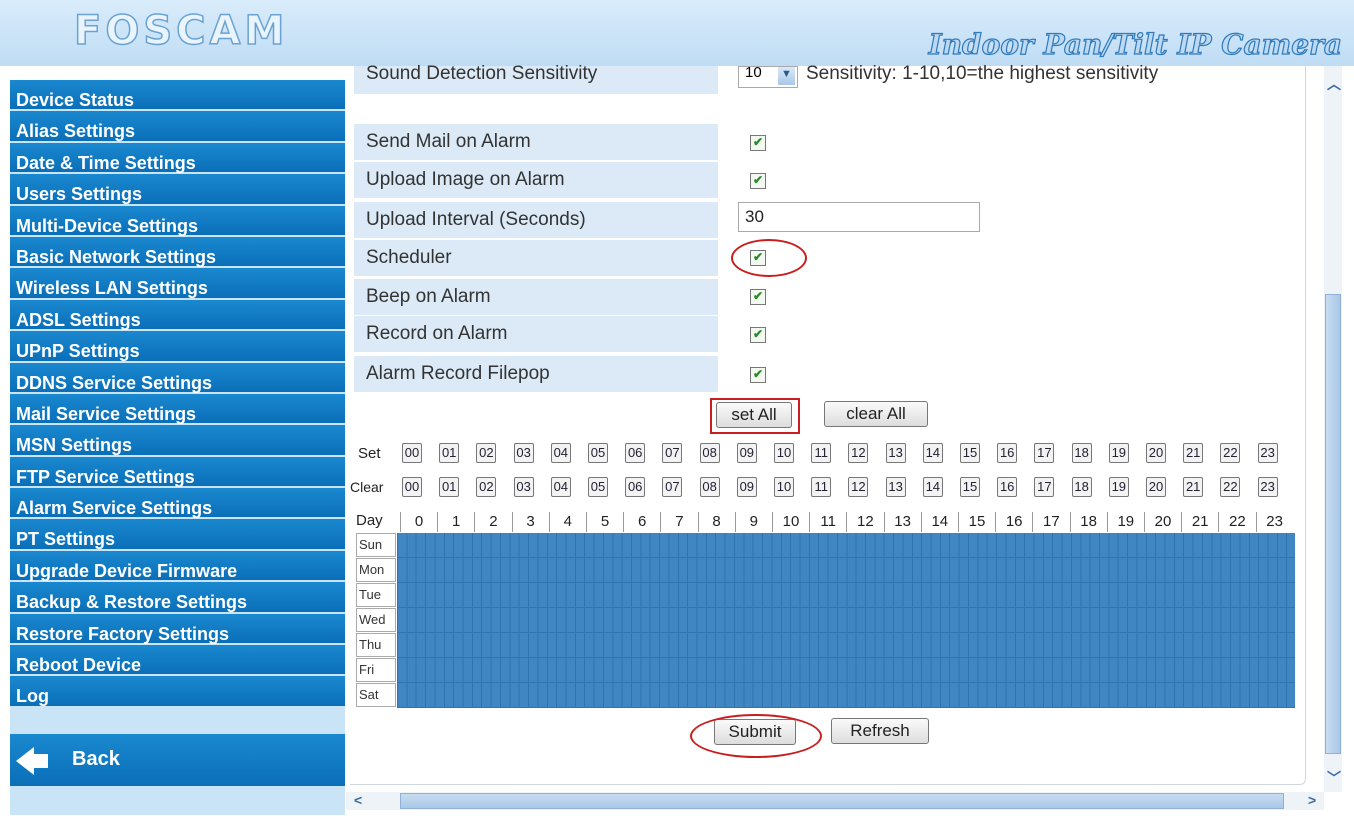 The width and height of the screenshot is (1354, 820). Describe the element at coordinates (635, 487) in the screenshot. I see `clear-hour-button: 06` at that location.